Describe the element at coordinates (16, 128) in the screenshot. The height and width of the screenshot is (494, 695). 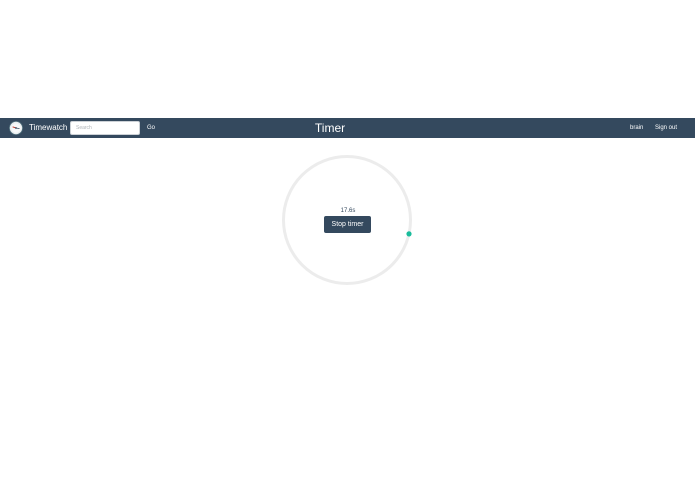
I see `stopwatch-logo-icon` at that location.